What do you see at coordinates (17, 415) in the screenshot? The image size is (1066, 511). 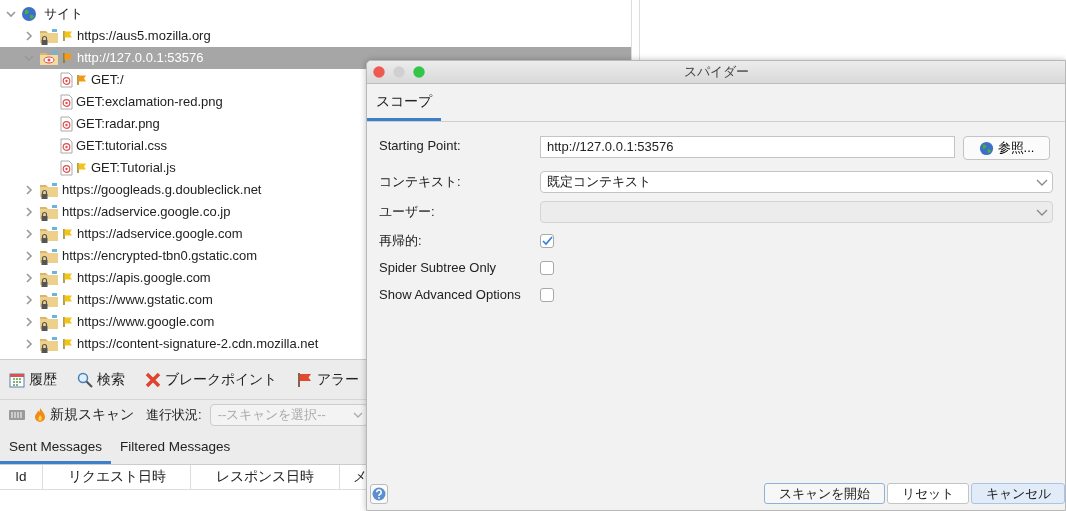 I see `panel-icon` at bounding box center [17, 415].